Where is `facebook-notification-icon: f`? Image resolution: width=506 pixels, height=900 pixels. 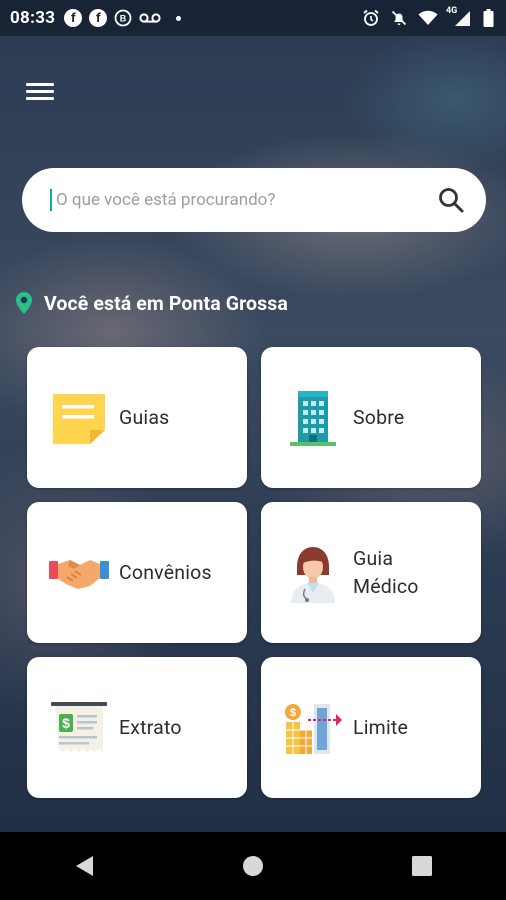 facebook-notification-icon: f is located at coordinates (73, 18).